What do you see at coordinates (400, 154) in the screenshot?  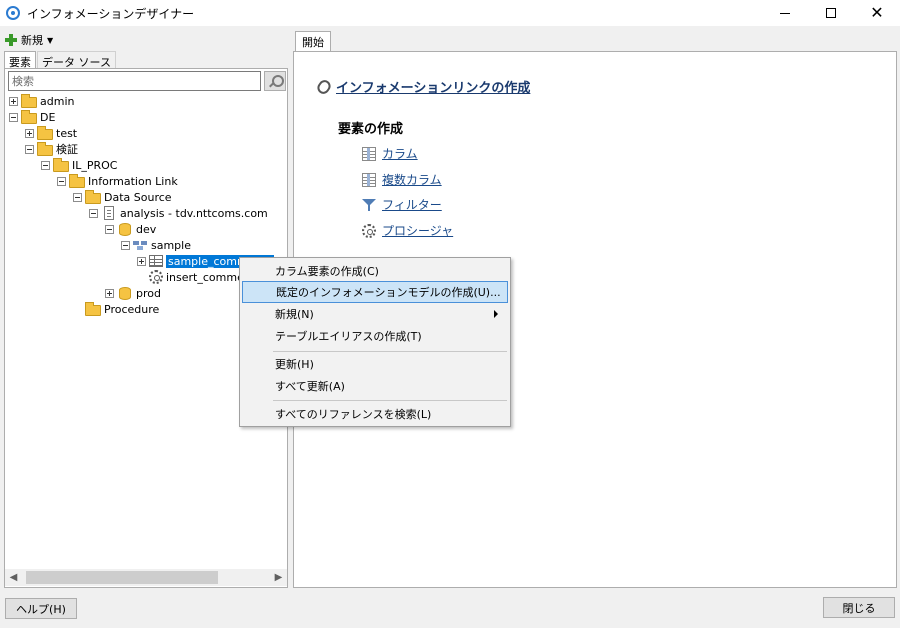 I see `create-column-label: カラム` at bounding box center [400, 154].